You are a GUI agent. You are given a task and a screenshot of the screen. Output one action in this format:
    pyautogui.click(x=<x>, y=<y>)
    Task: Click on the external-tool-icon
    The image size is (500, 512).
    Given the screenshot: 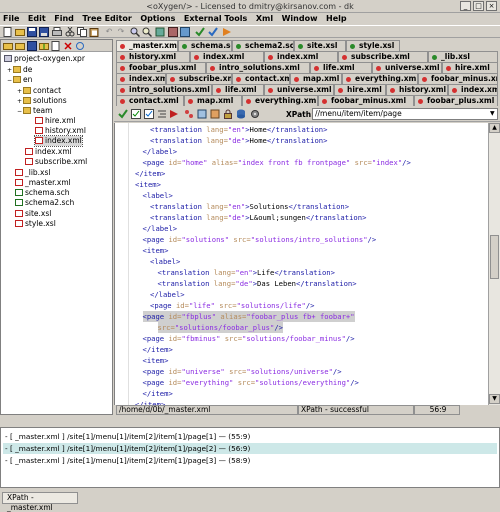 What is the action you would take?
    pyautogui.click(x=173, y=32)
    